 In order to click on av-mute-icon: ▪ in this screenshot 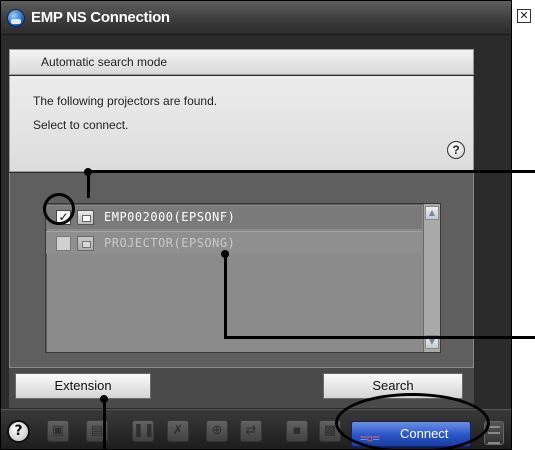, I will do `click(297, 431)`.